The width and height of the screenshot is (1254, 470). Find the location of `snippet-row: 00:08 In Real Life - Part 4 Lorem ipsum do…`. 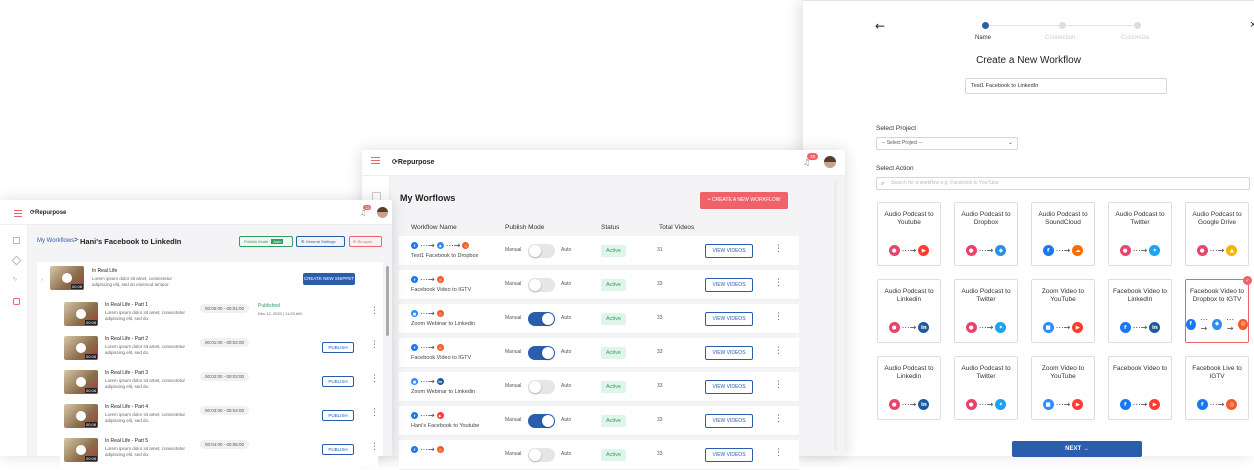

snippet-row: 00:08 In Real Life - Part 4 Lorem ipsum do… is located at coordinates (219, 416).